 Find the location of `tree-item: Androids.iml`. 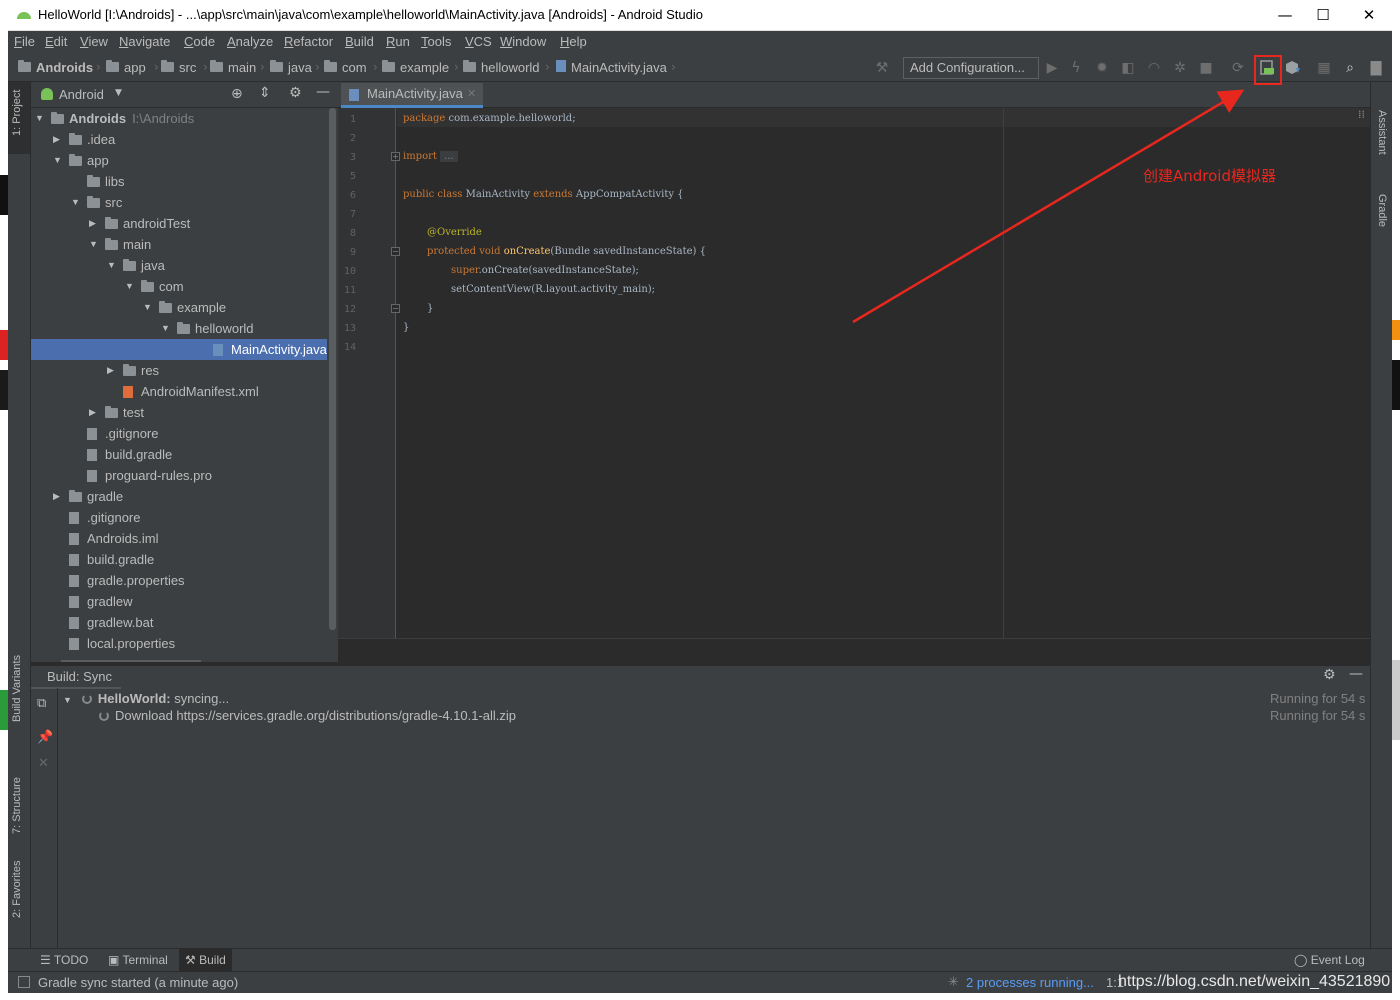

tree-item: Androids.iml is located at coordinates (179, 538).